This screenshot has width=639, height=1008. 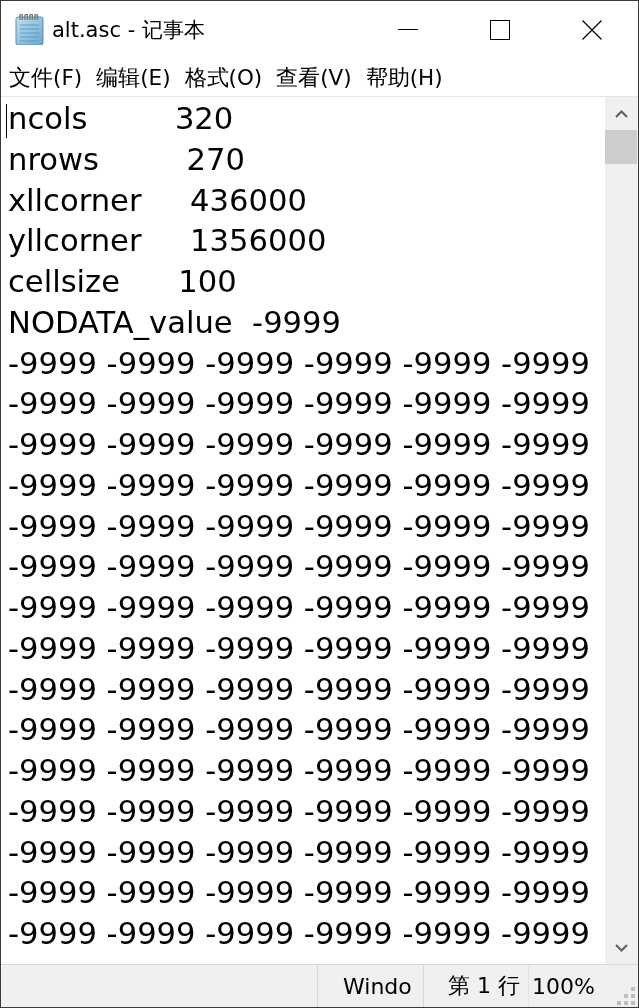 What do you see at coordinates (377, 986) in the screenshot?
I see `status-text: Windo` at bounding box center [377, 986].